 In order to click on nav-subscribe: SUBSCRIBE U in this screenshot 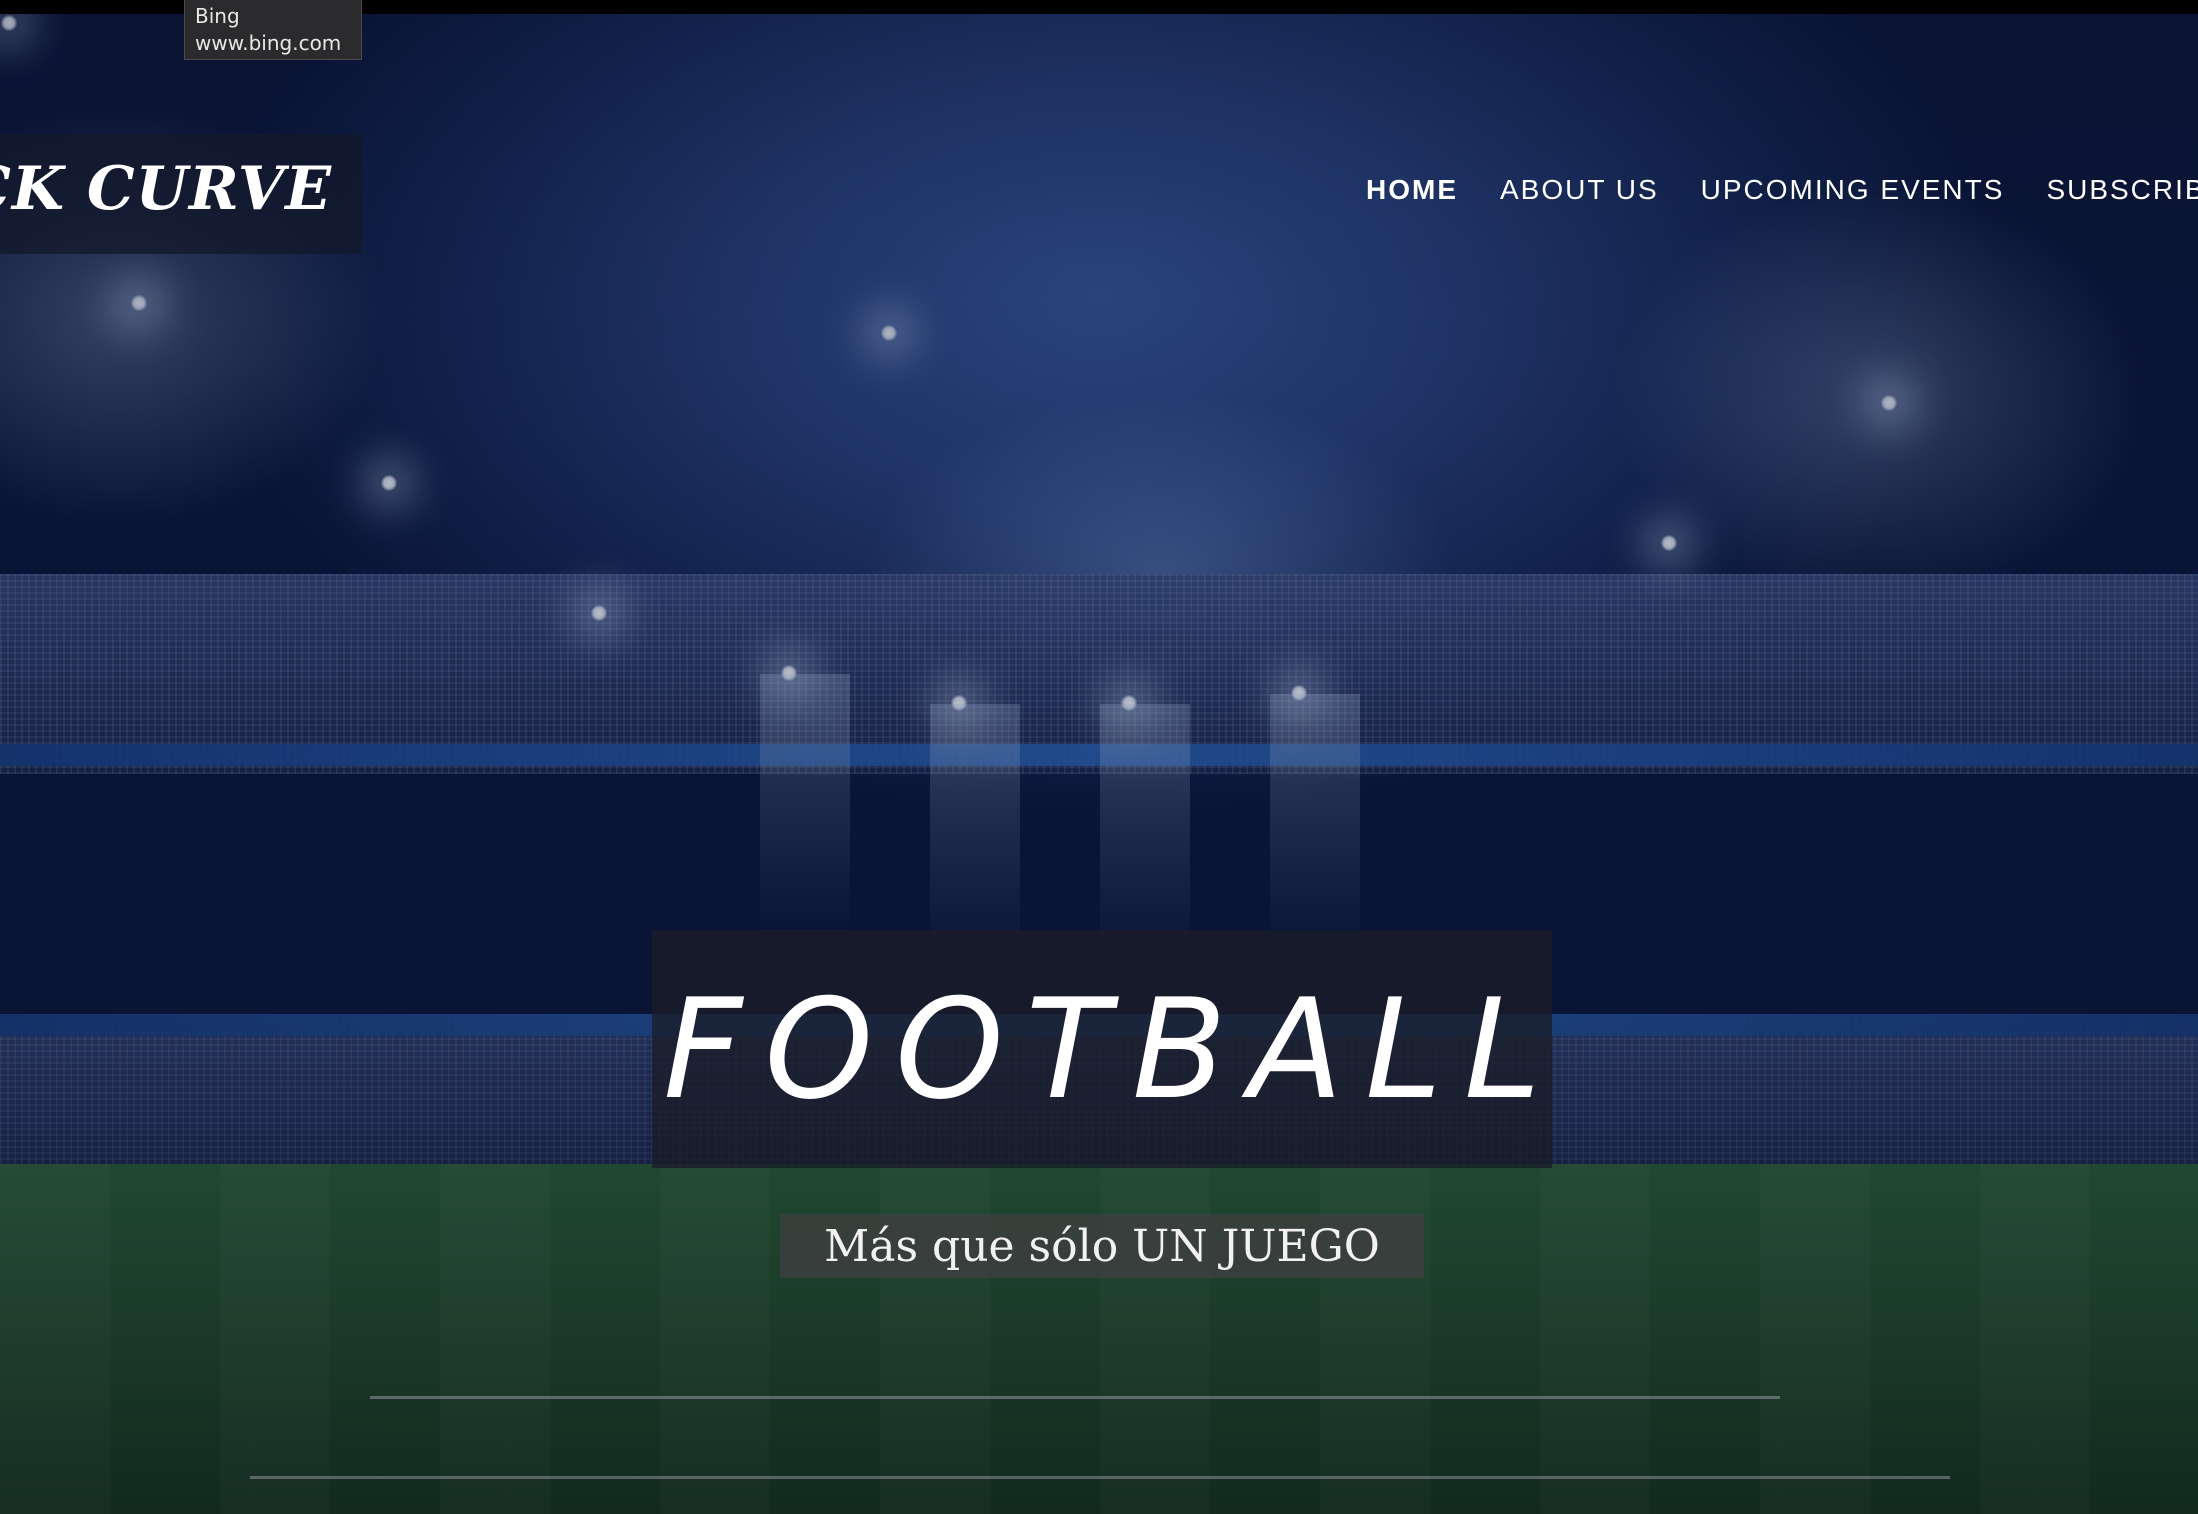, I will do `click(2122, 190)`.